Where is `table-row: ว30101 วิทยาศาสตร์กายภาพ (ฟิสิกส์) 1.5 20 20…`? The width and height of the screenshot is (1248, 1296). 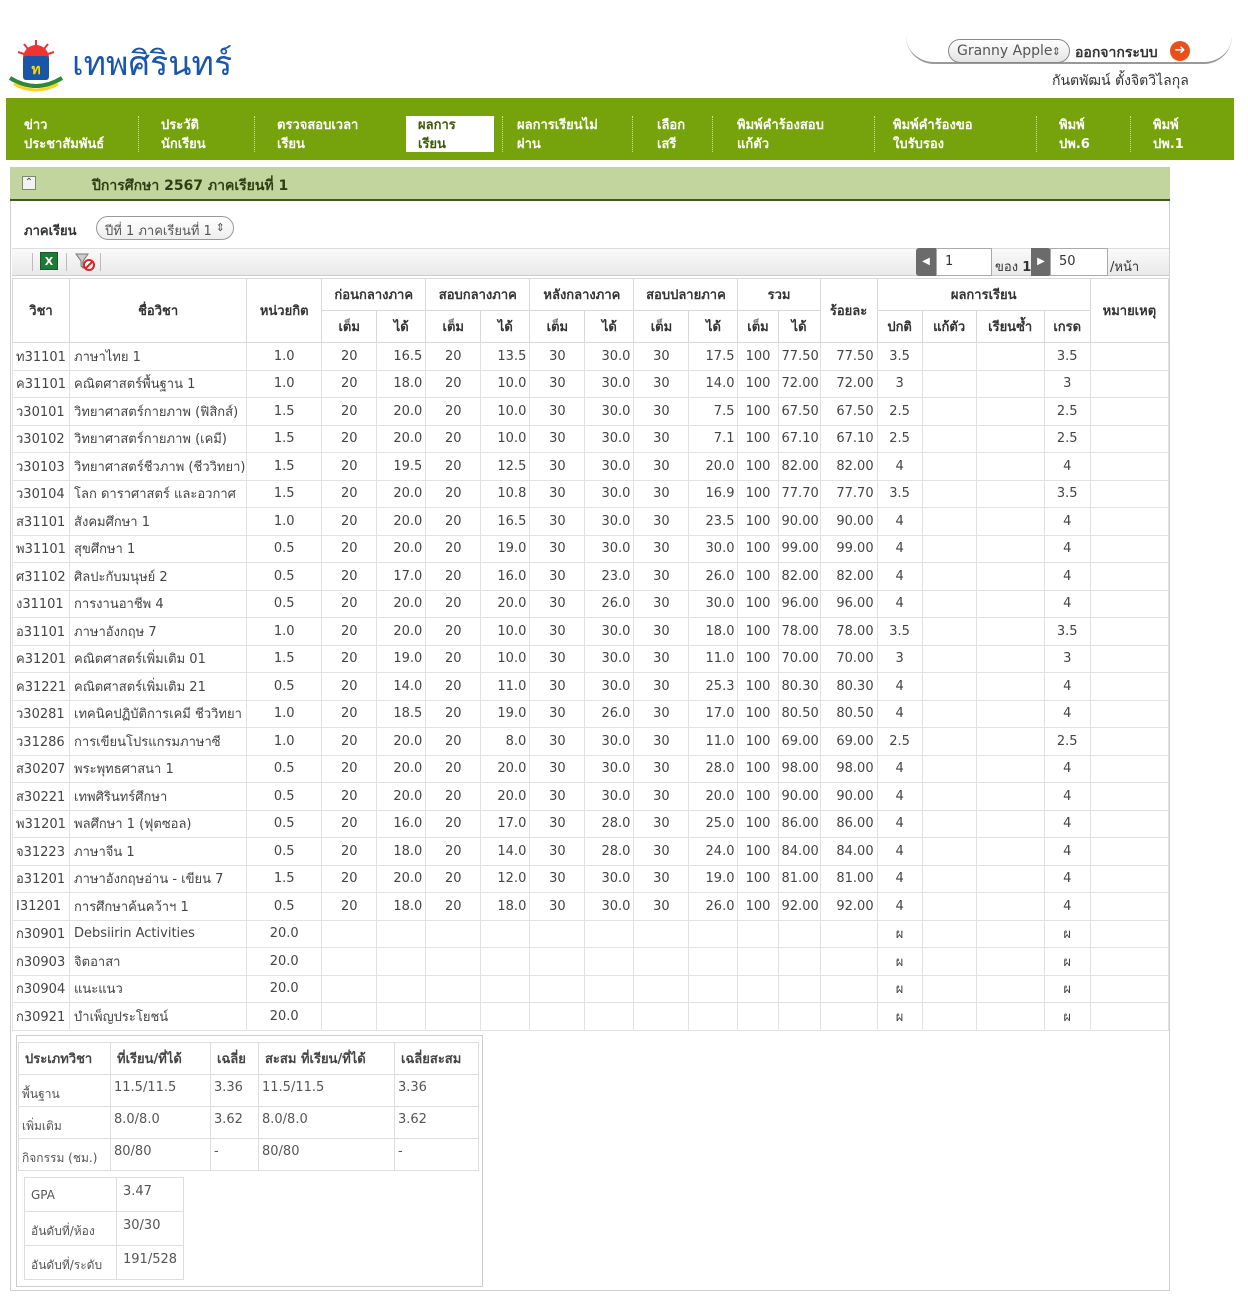
table-row: ว30101 วิทยาศาสตร์กายภาพ (ฟิสิกส์) 1.5 20 20… is located at coordinates (590, 411).